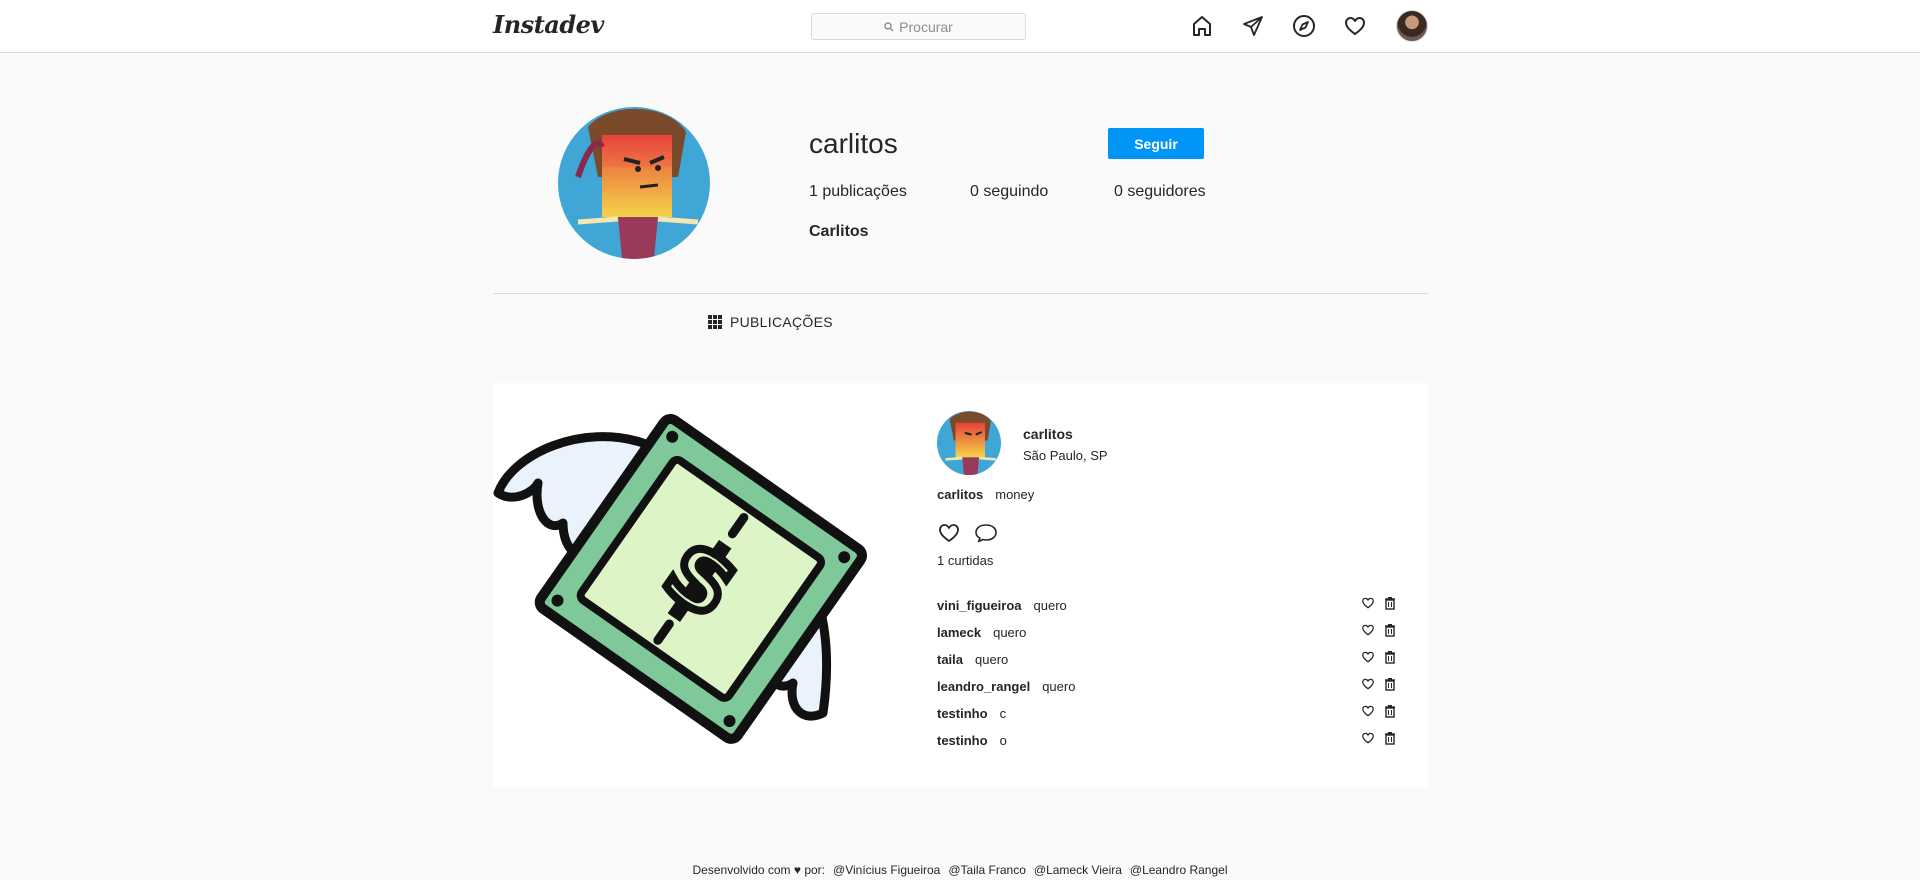 The height and width of the screenshot is (880, 1920). I want to click on comment-username: vini_figueiroa, so click(979, 605).